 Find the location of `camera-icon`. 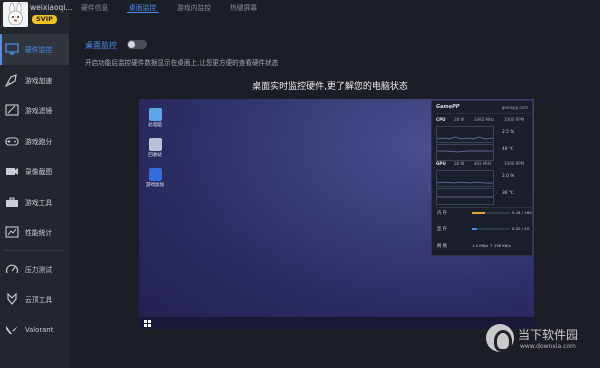

camera-icon is located at coordinates (12, 172).